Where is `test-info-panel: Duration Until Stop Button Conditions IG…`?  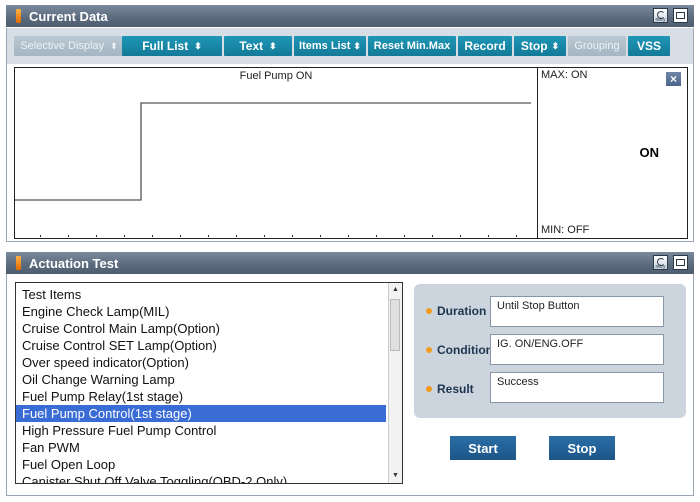
test-info-panel: Duration Until Stop Button Conditions IG… is located at coordinates (550, 351).